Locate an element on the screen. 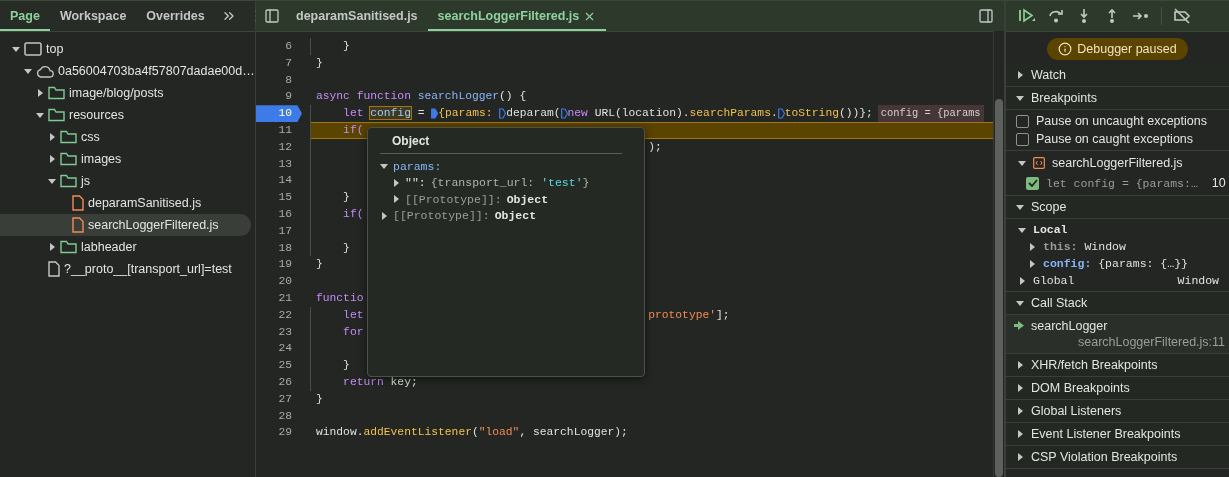 This screenshot has height=477, width=1229. tree-item: image/blog/posts is located at coordinates (125, 93).